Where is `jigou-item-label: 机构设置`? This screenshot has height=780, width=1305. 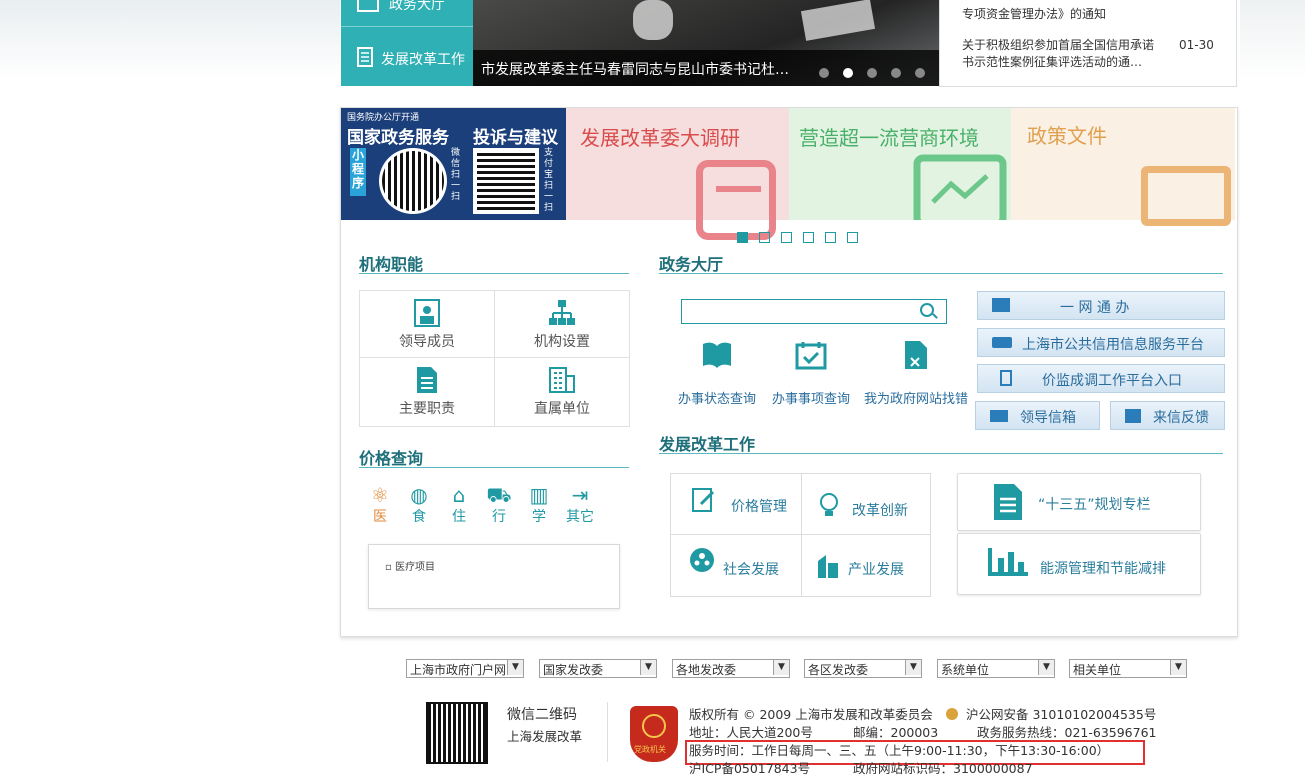 jigou-item-label: 机构设置 is located at coordinates (562, 342).